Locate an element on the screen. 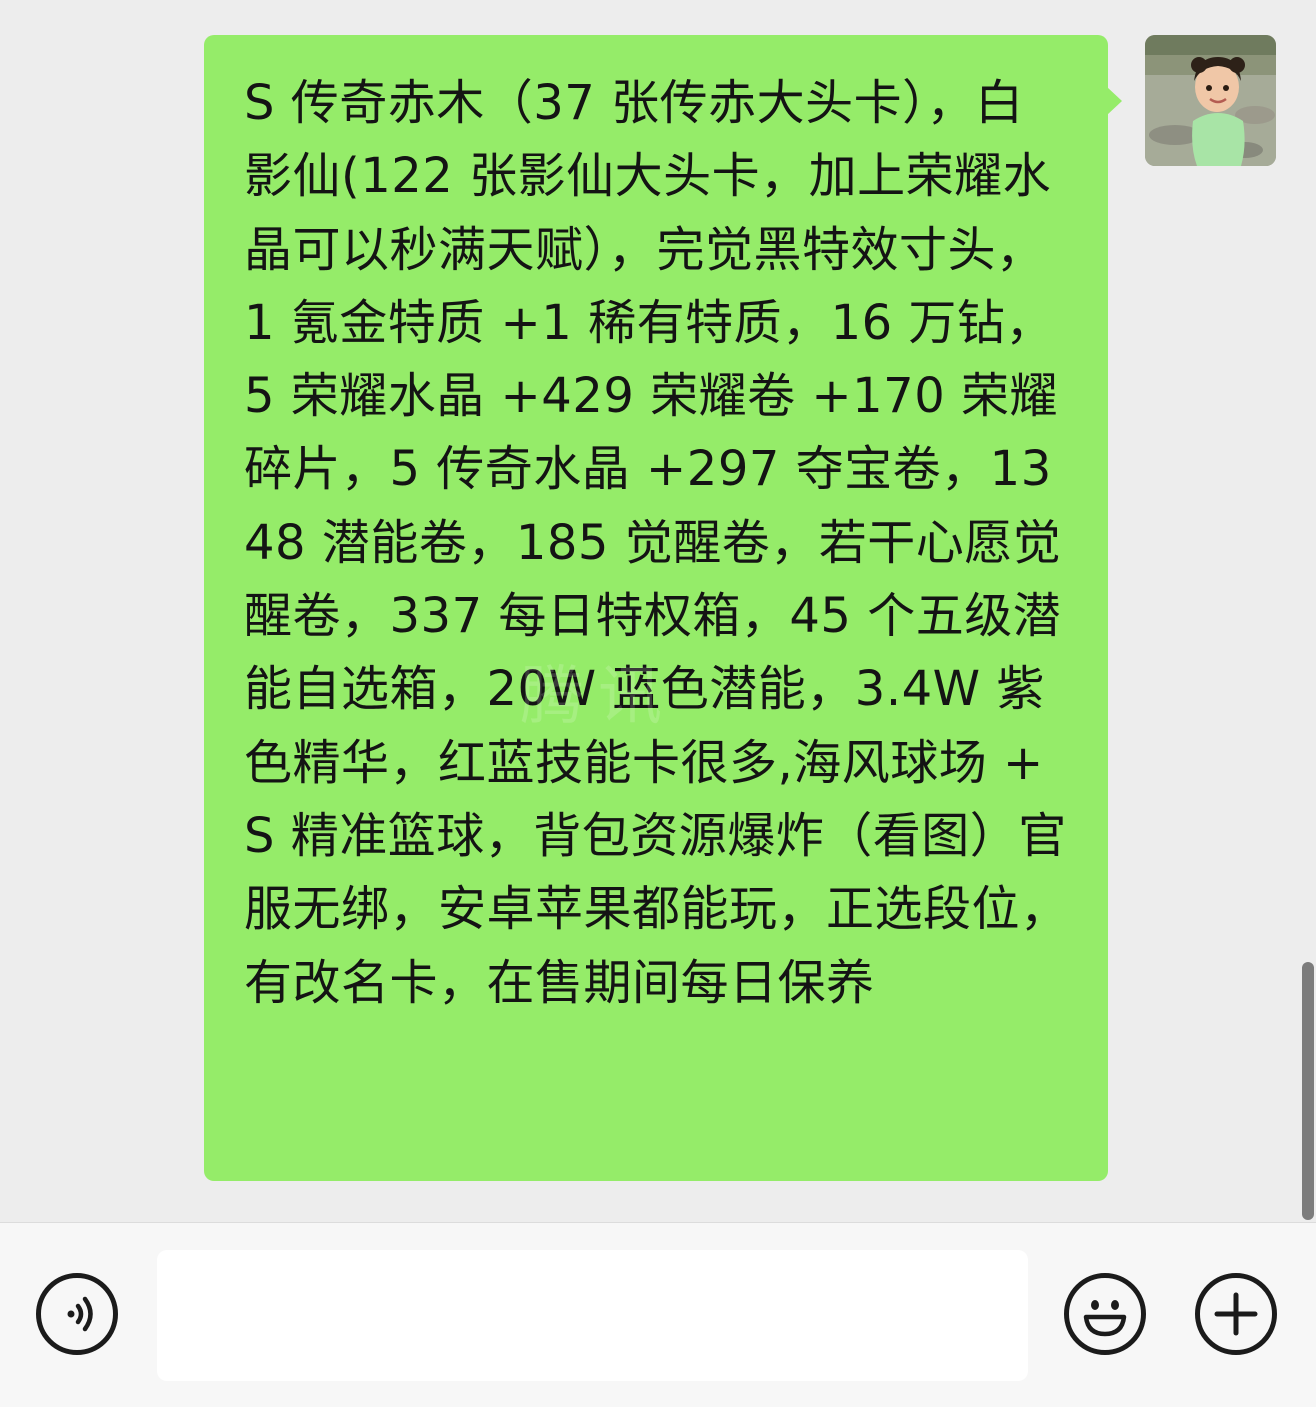 Image resolution: width=1316 pixels, height=1407 pixels. input-bar is located at coordinates (658, 1314).